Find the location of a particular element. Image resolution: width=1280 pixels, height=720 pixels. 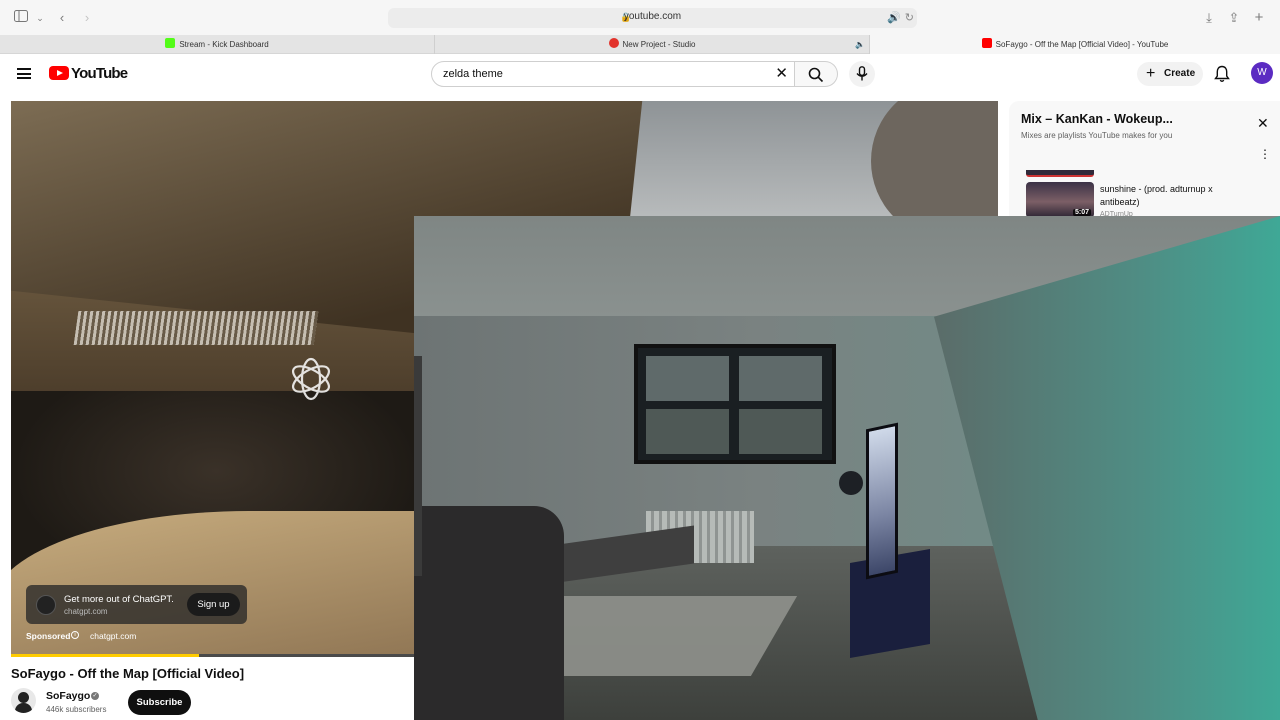

search-icon is located at coordinates (816, 75).